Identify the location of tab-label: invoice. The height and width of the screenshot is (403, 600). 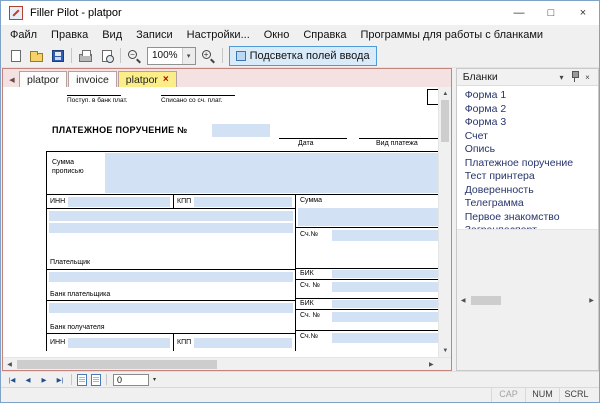
(92, 79).